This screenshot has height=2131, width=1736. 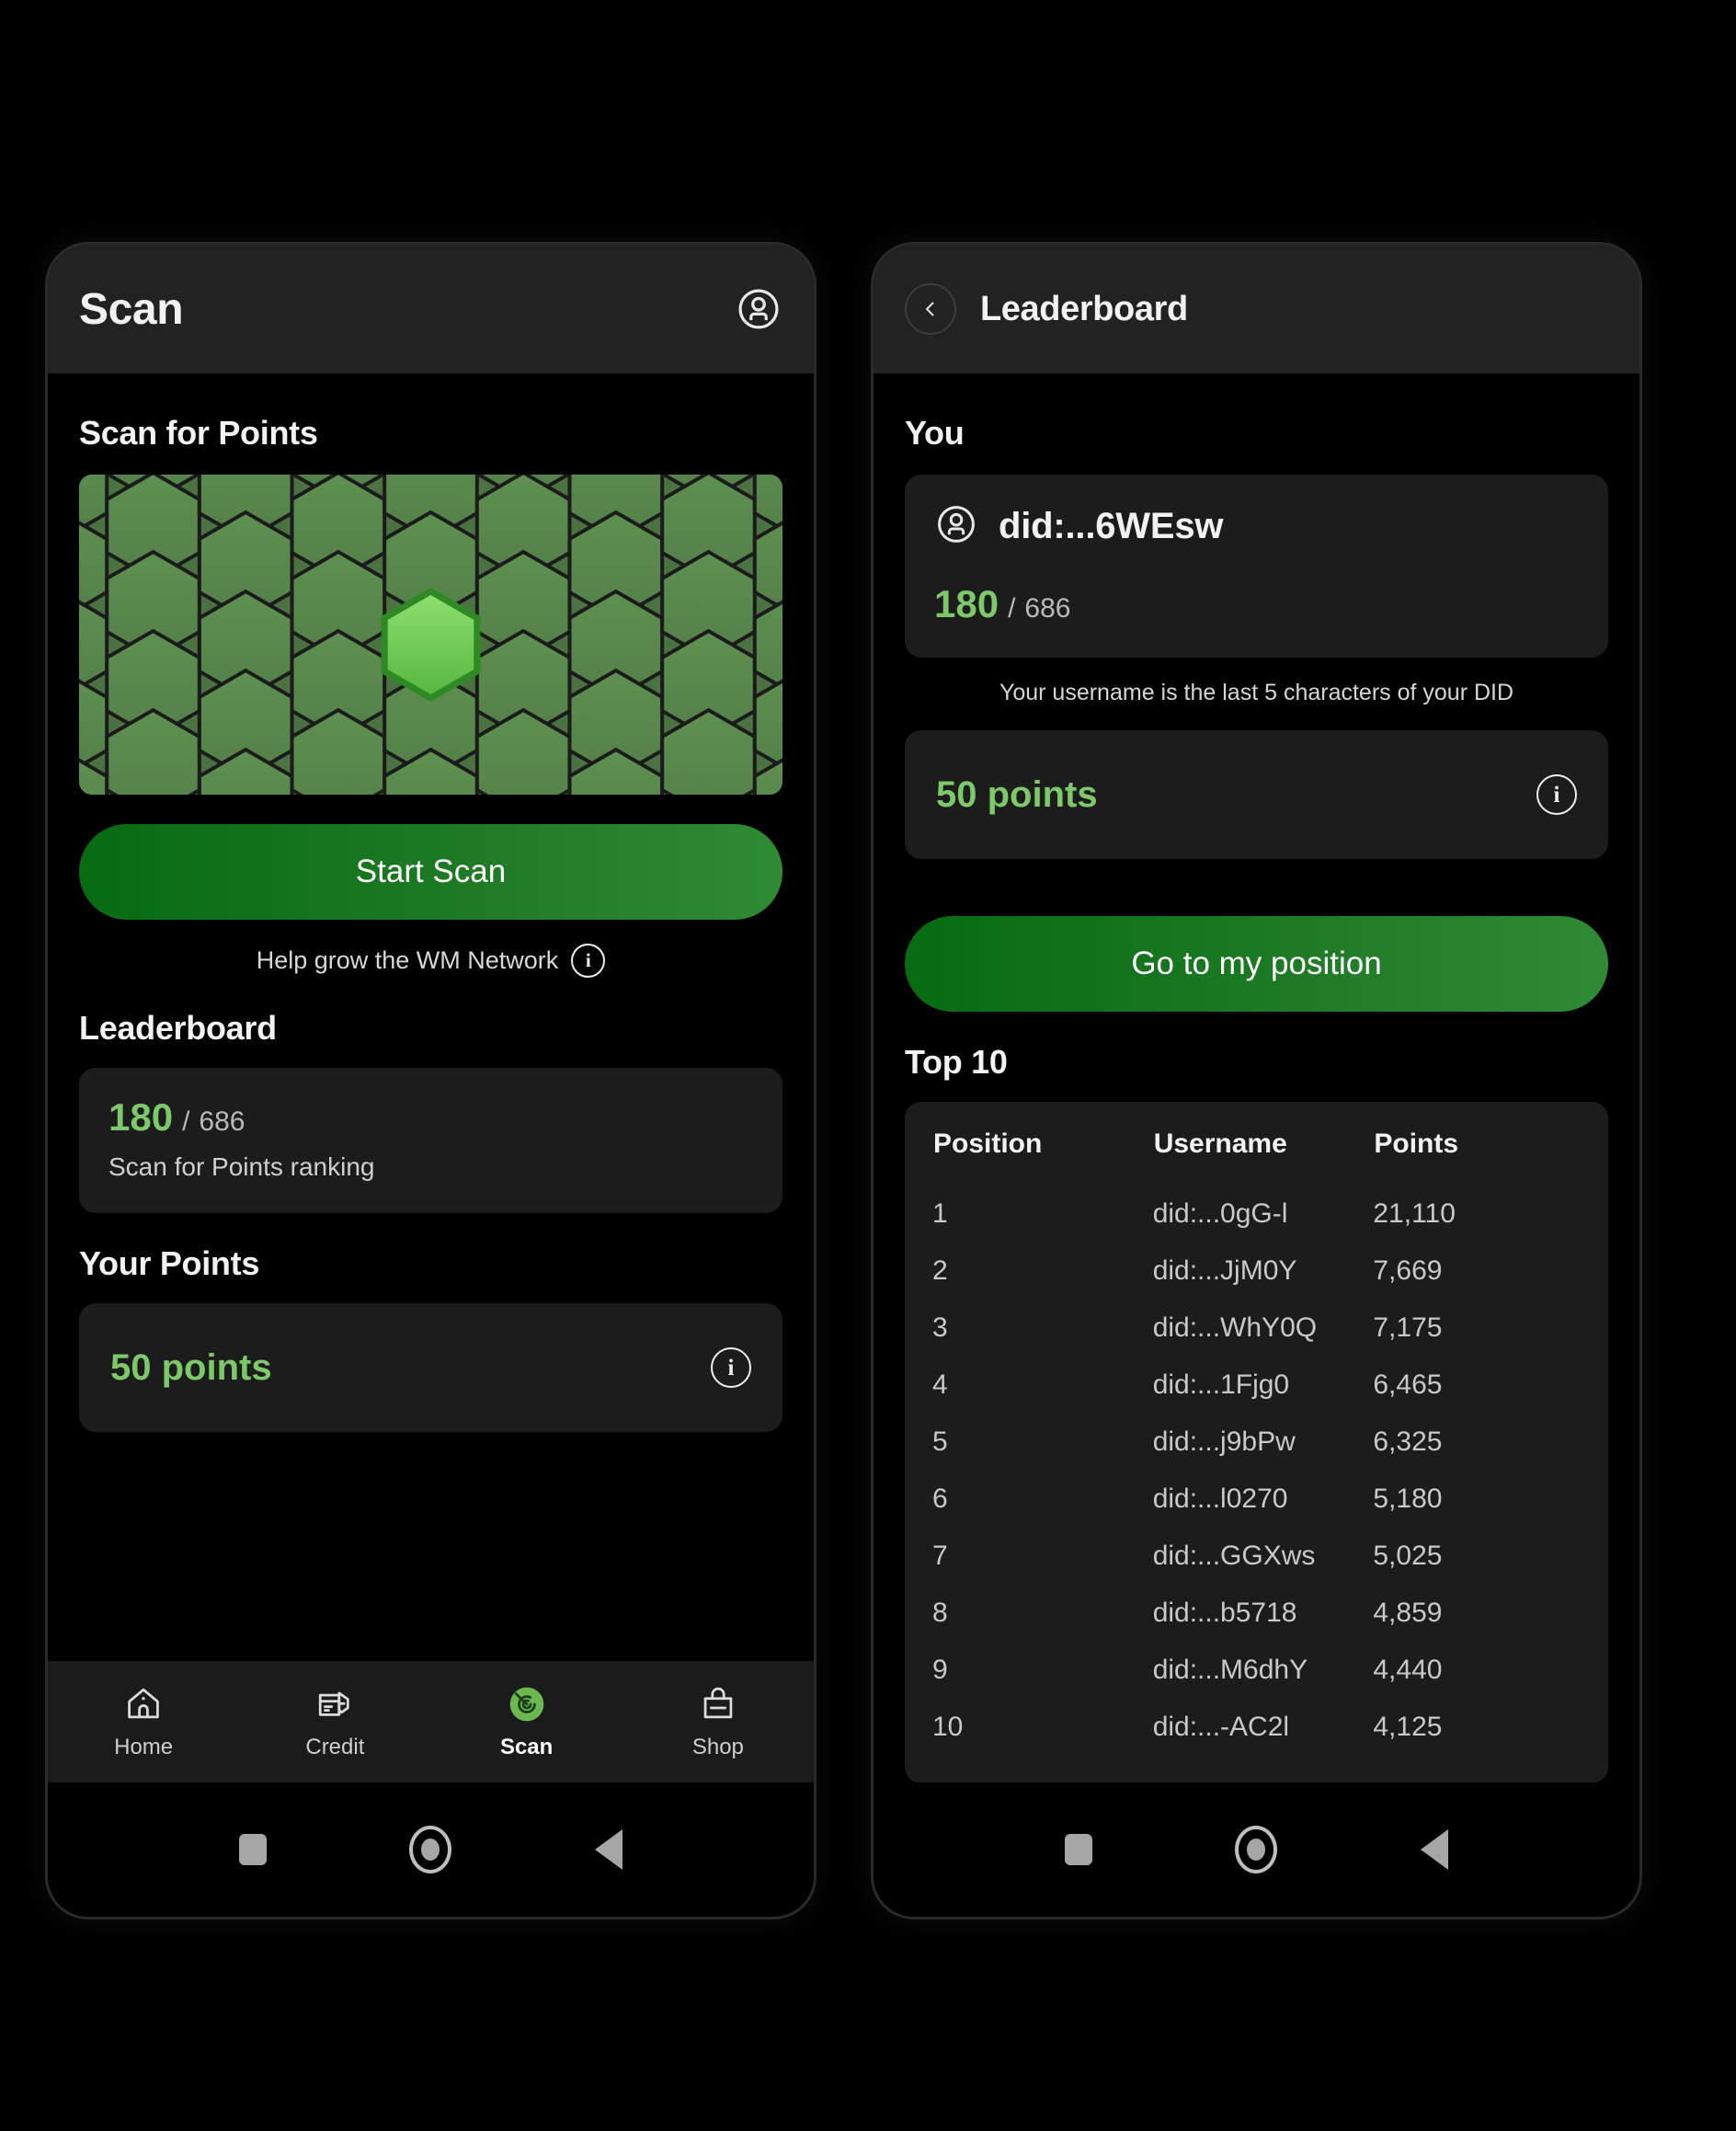 What do you see at coordinates (1408, 1727) in the screenshot?
I see `cell-points: 4,125` at bounding box center [1408, 1727].